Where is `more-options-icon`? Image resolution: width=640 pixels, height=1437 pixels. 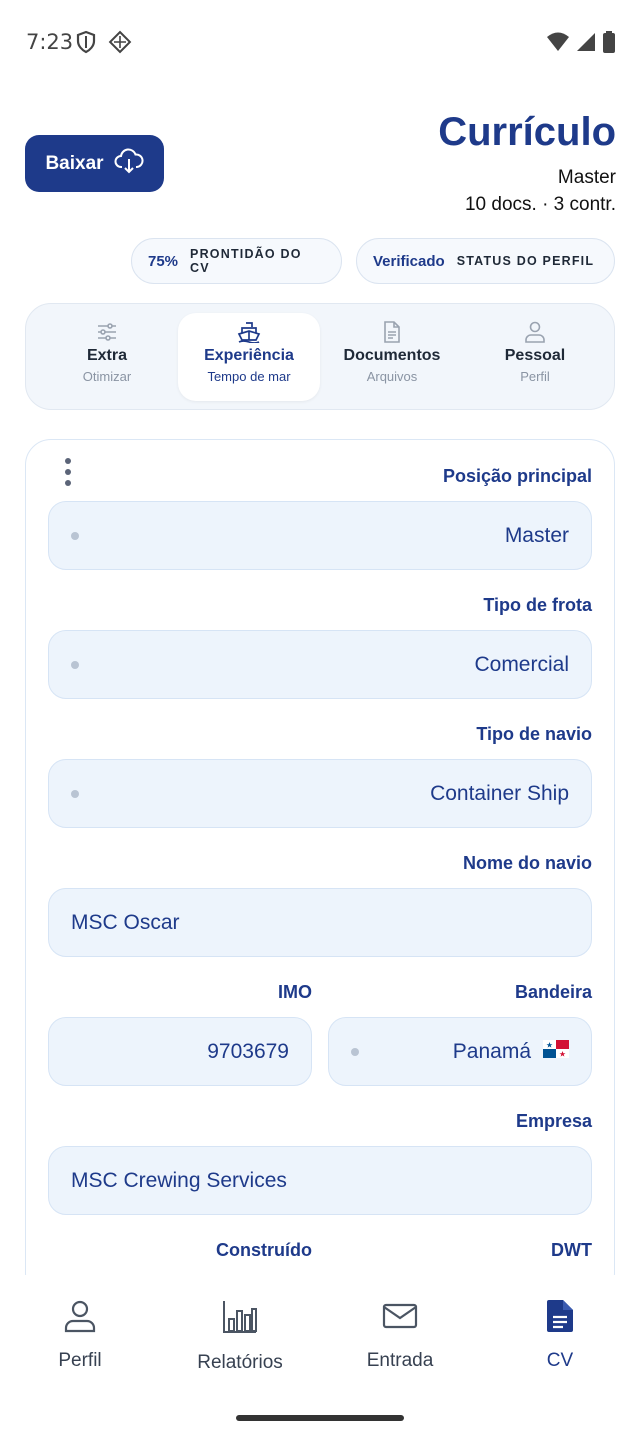
more-options-icon is located at coordinates (68, 472).